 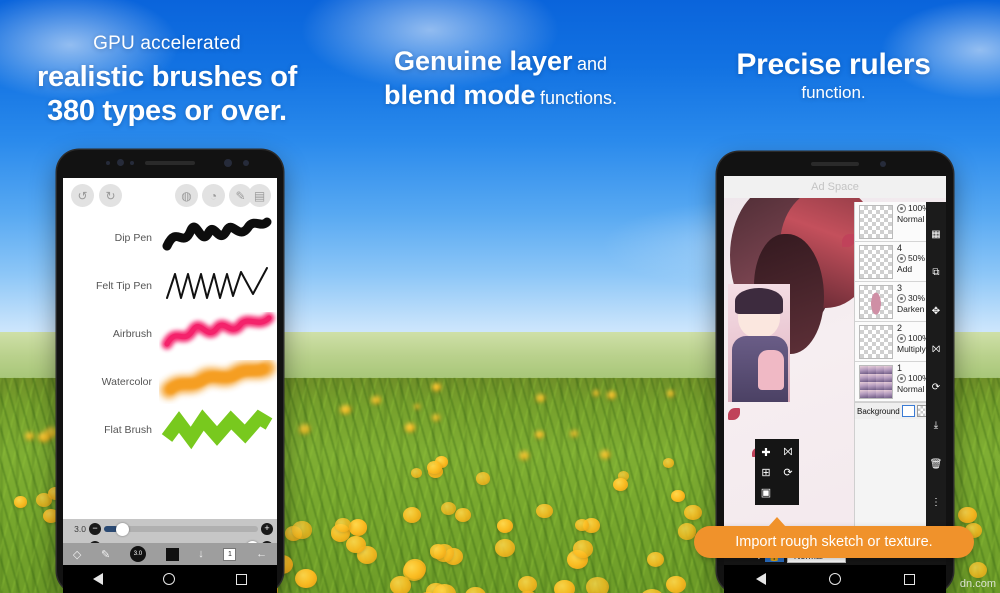 What do you see at coordinates (80, 529) in the screenshot?
I see `brush-size-value: 3.0` at bounding box center [80, 529].